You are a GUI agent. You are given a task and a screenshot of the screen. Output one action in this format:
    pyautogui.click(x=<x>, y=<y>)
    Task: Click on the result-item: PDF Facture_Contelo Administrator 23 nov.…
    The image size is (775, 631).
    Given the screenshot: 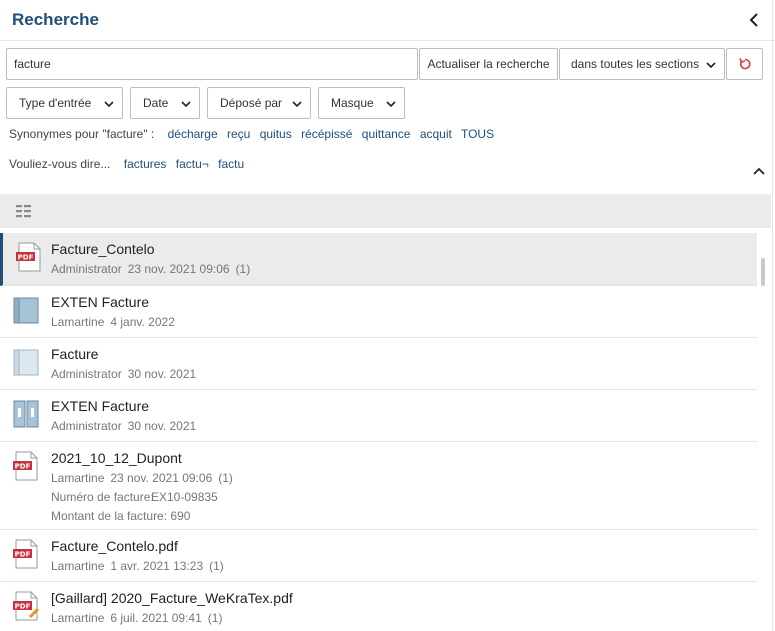 What is the action you would take?
    pyautogui.click(x=378, y=259)
    